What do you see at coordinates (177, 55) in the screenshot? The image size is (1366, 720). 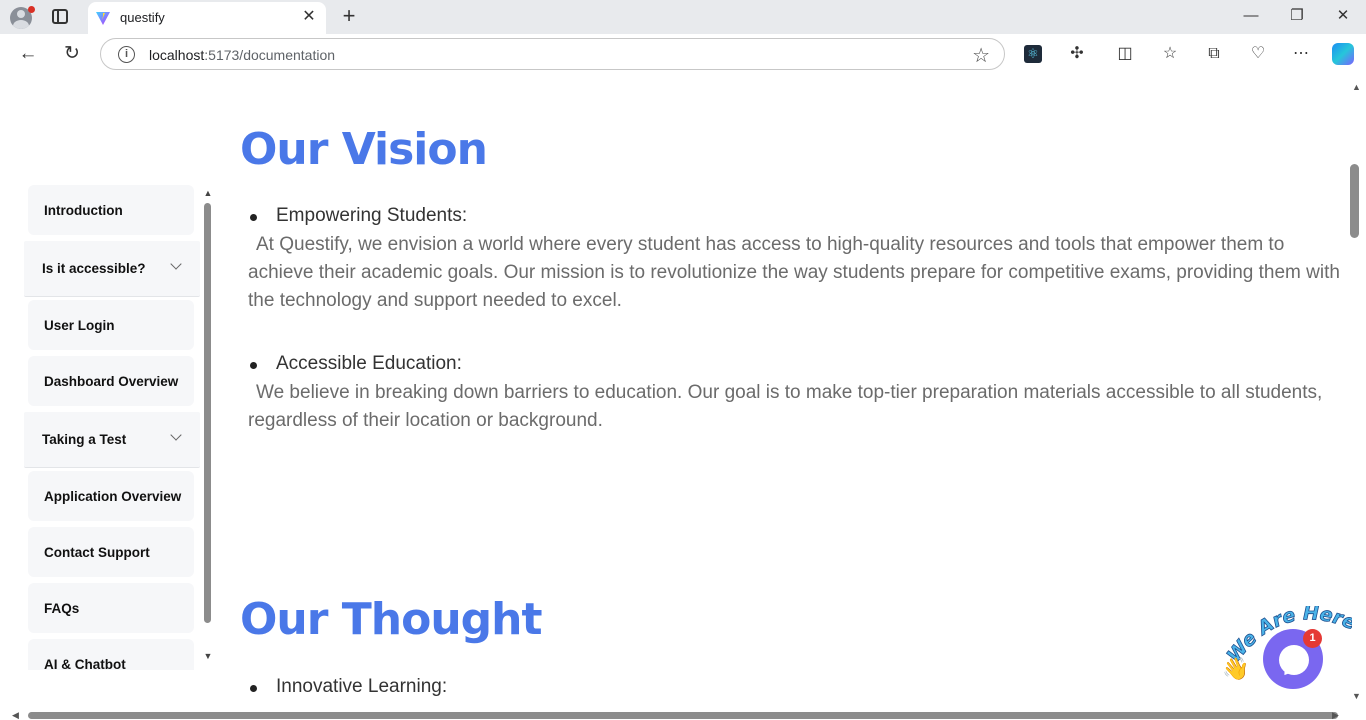 I see `url-host: localhost` at bounding box center [177, 55].